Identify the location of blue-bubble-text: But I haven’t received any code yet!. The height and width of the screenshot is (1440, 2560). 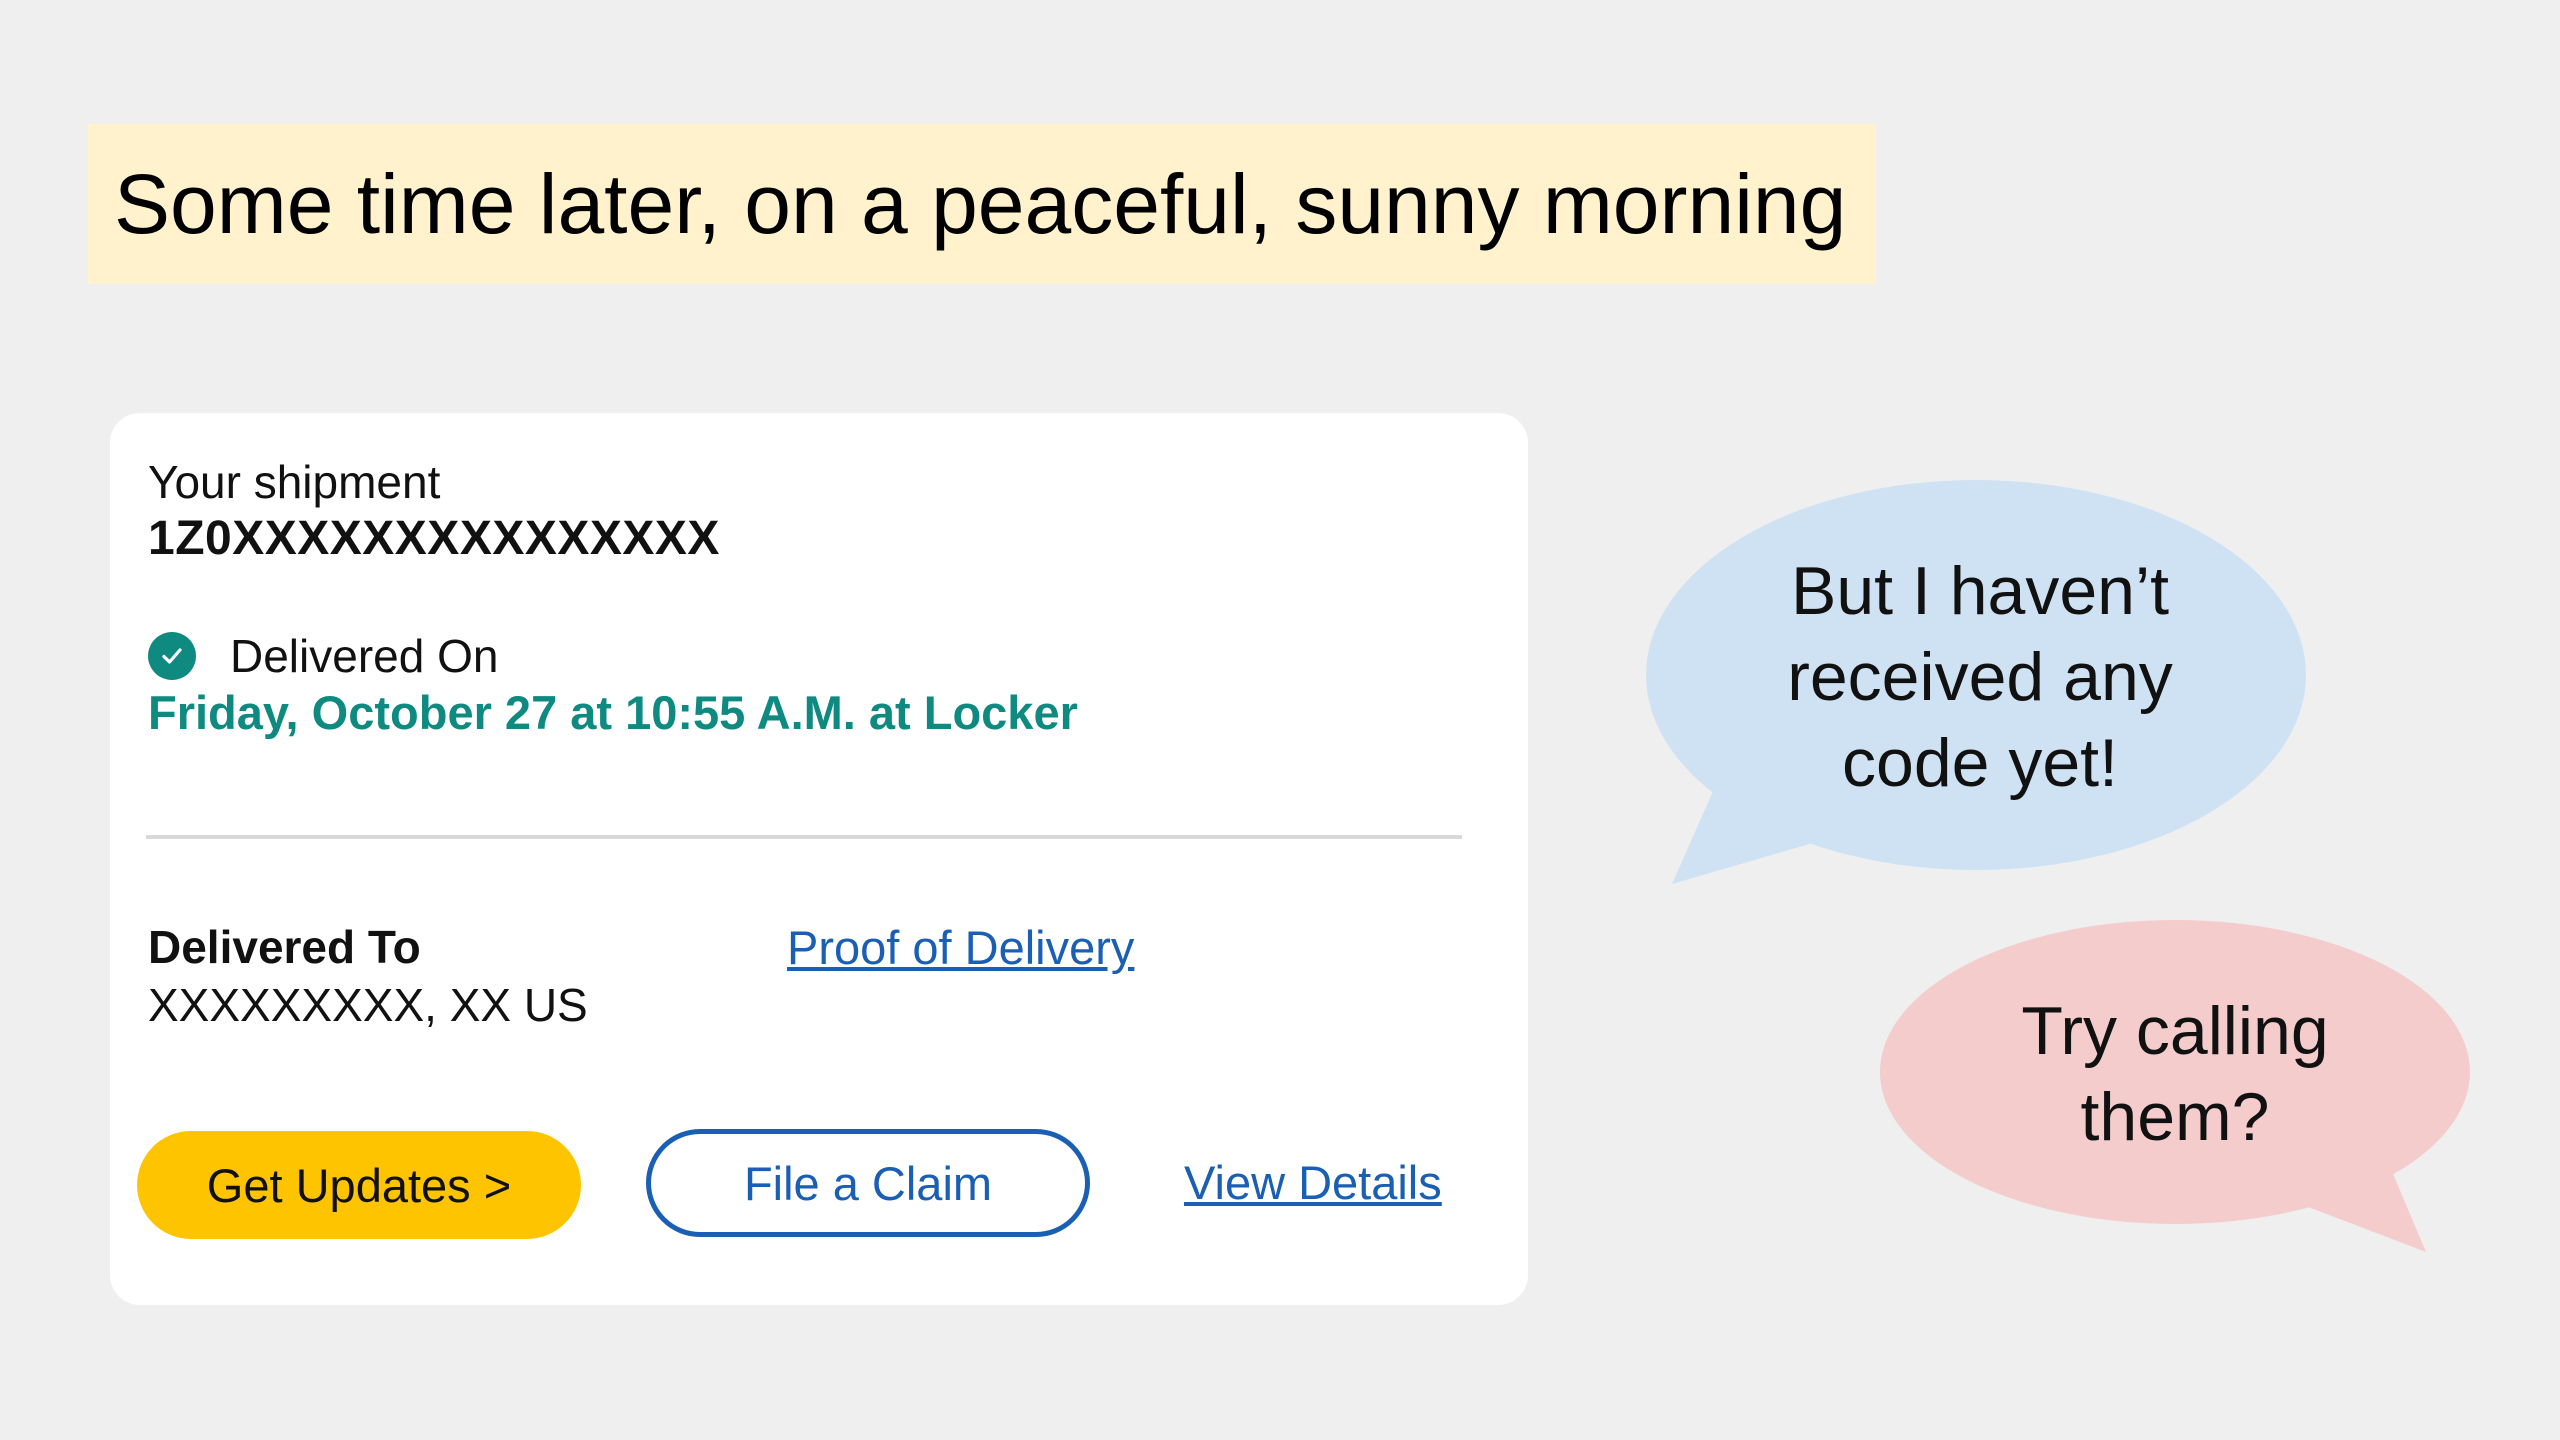
(1980, 677).